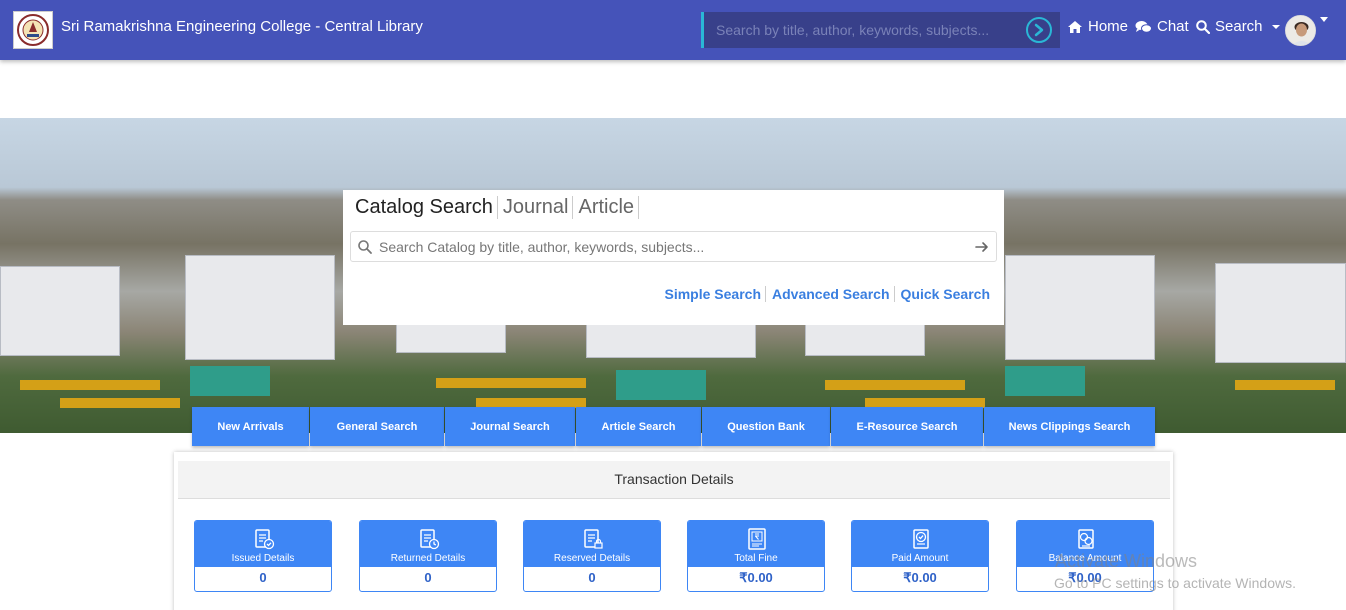 The width and height of the screenshot is (1346, 610). I want to click on catalog-search-input, so click(669, 246).